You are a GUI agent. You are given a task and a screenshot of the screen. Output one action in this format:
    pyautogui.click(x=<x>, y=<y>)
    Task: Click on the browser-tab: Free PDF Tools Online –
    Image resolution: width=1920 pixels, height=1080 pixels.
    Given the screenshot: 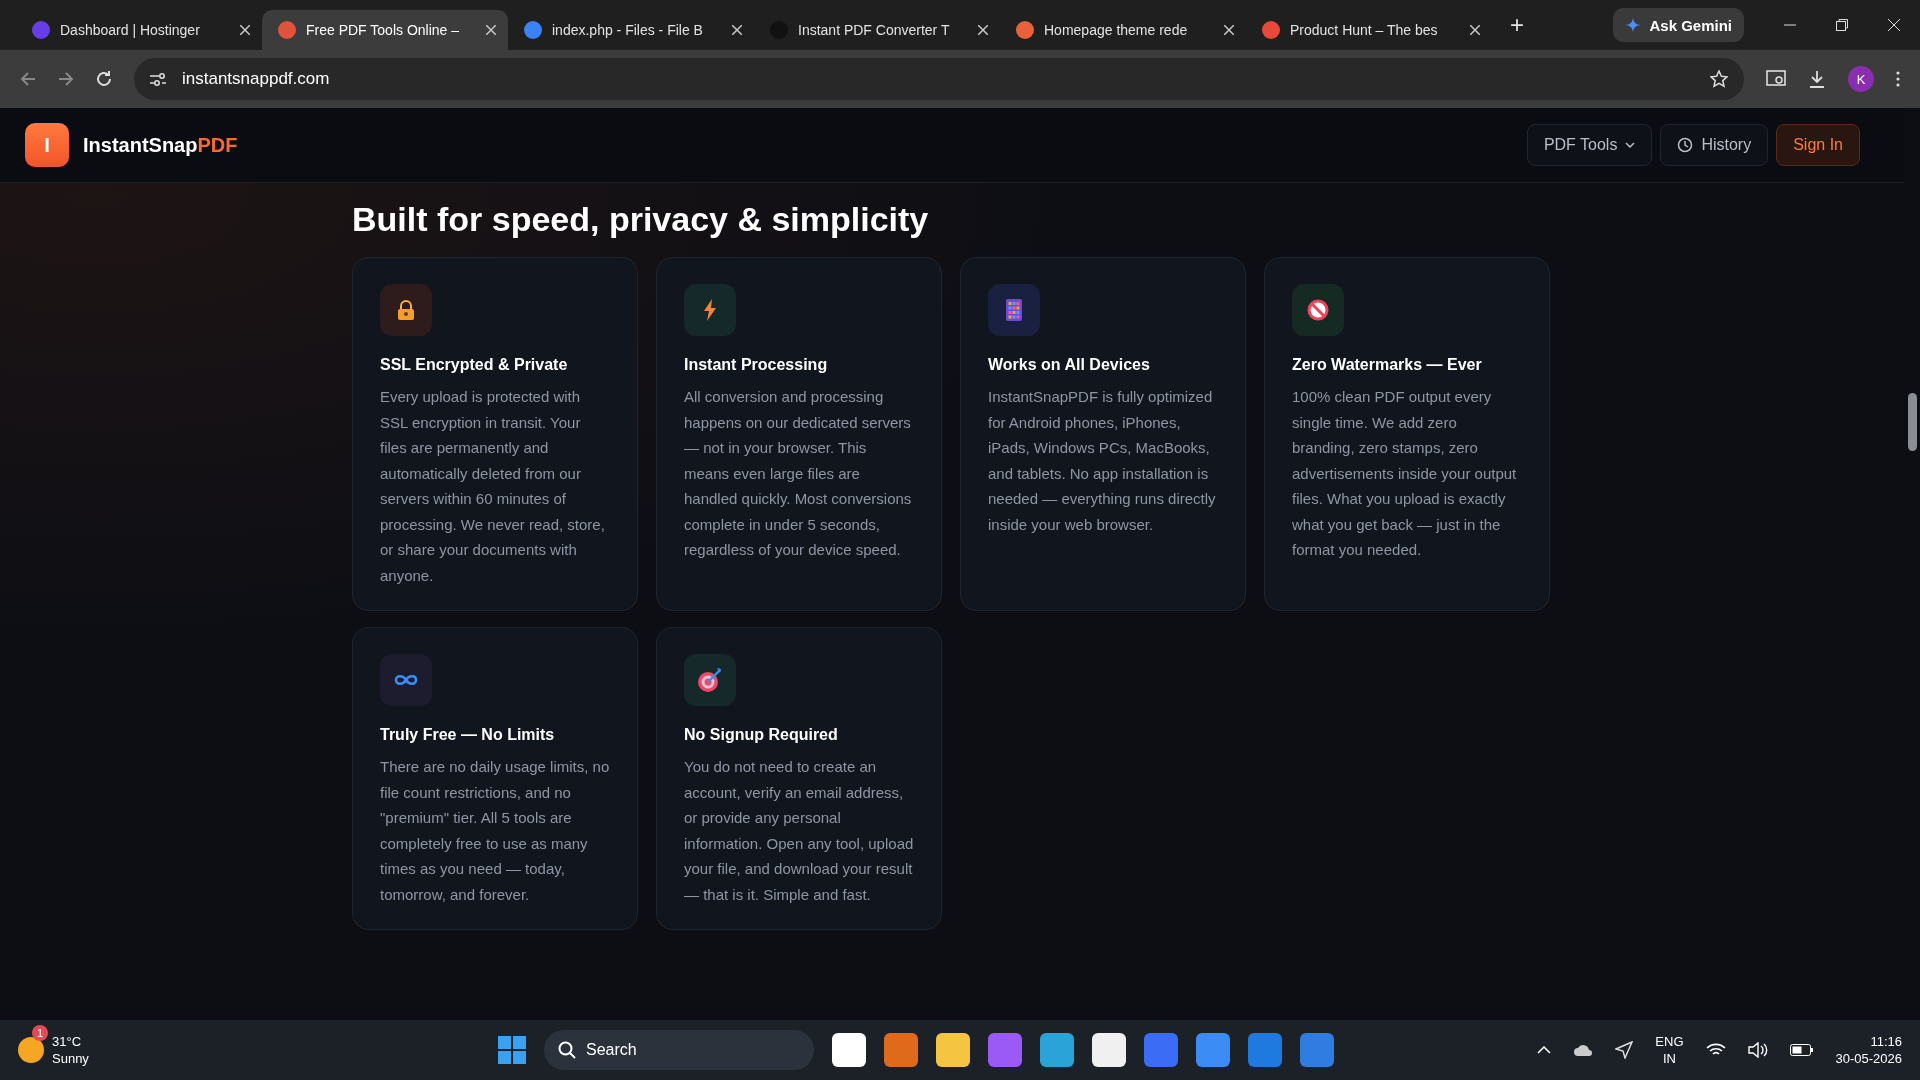 What is the action you would take?
    pyautogui.click(x=385, y=30)
    